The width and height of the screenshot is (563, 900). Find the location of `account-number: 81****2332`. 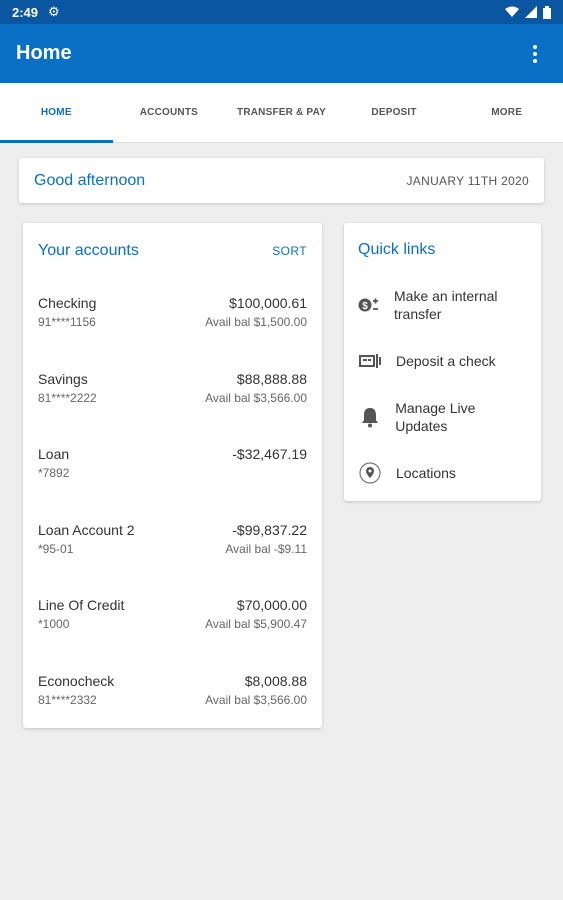

account-number: 81****2332 is located at coordinates (67, 699).